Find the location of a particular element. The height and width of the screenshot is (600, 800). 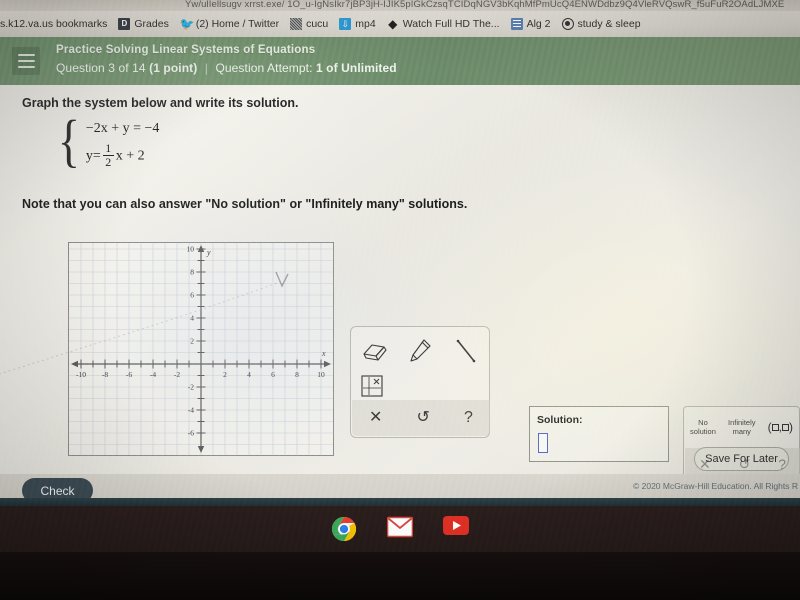

fraction-numerator: 1 is located at coordinates (108, 148).